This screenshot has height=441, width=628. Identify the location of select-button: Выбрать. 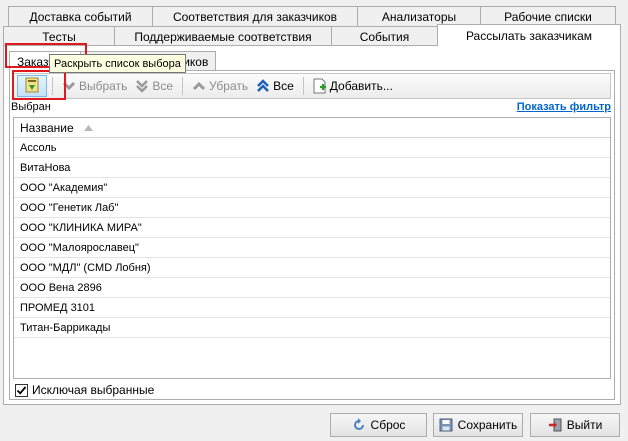
(94, 86).